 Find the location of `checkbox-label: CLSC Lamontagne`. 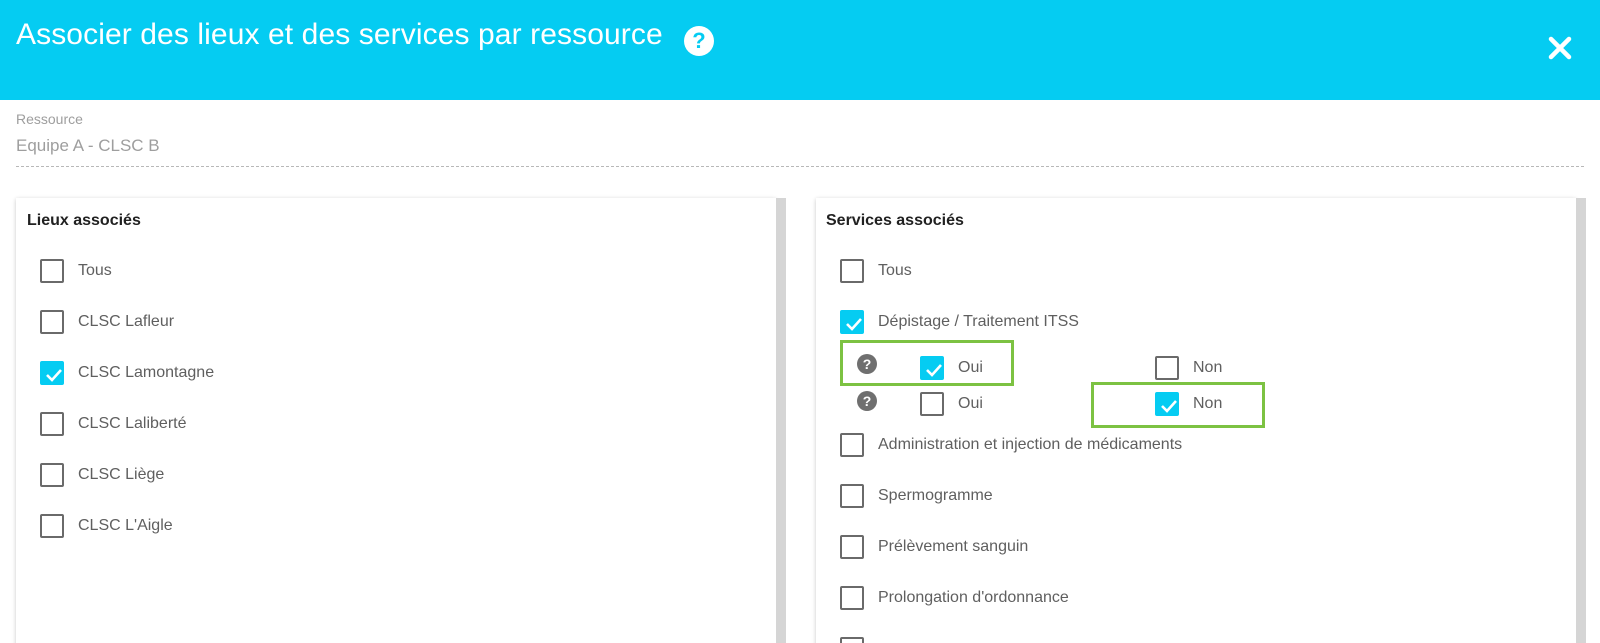

checkbox-label: CLSC Lamontagne is located at coordinates (146, 372).